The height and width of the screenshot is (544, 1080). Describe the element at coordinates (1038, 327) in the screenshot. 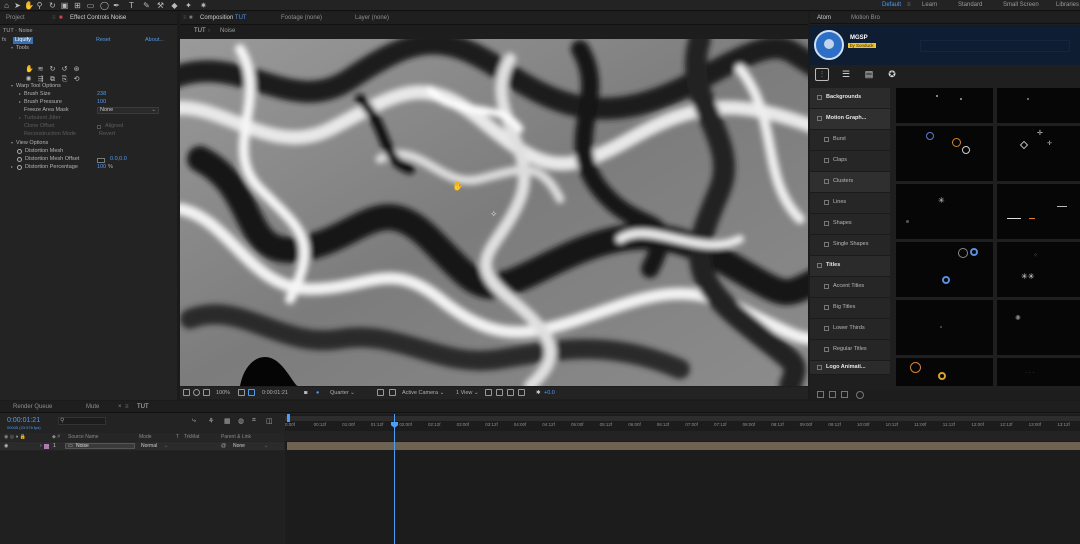

I see `preset-thumbnail: ✺` at that location.